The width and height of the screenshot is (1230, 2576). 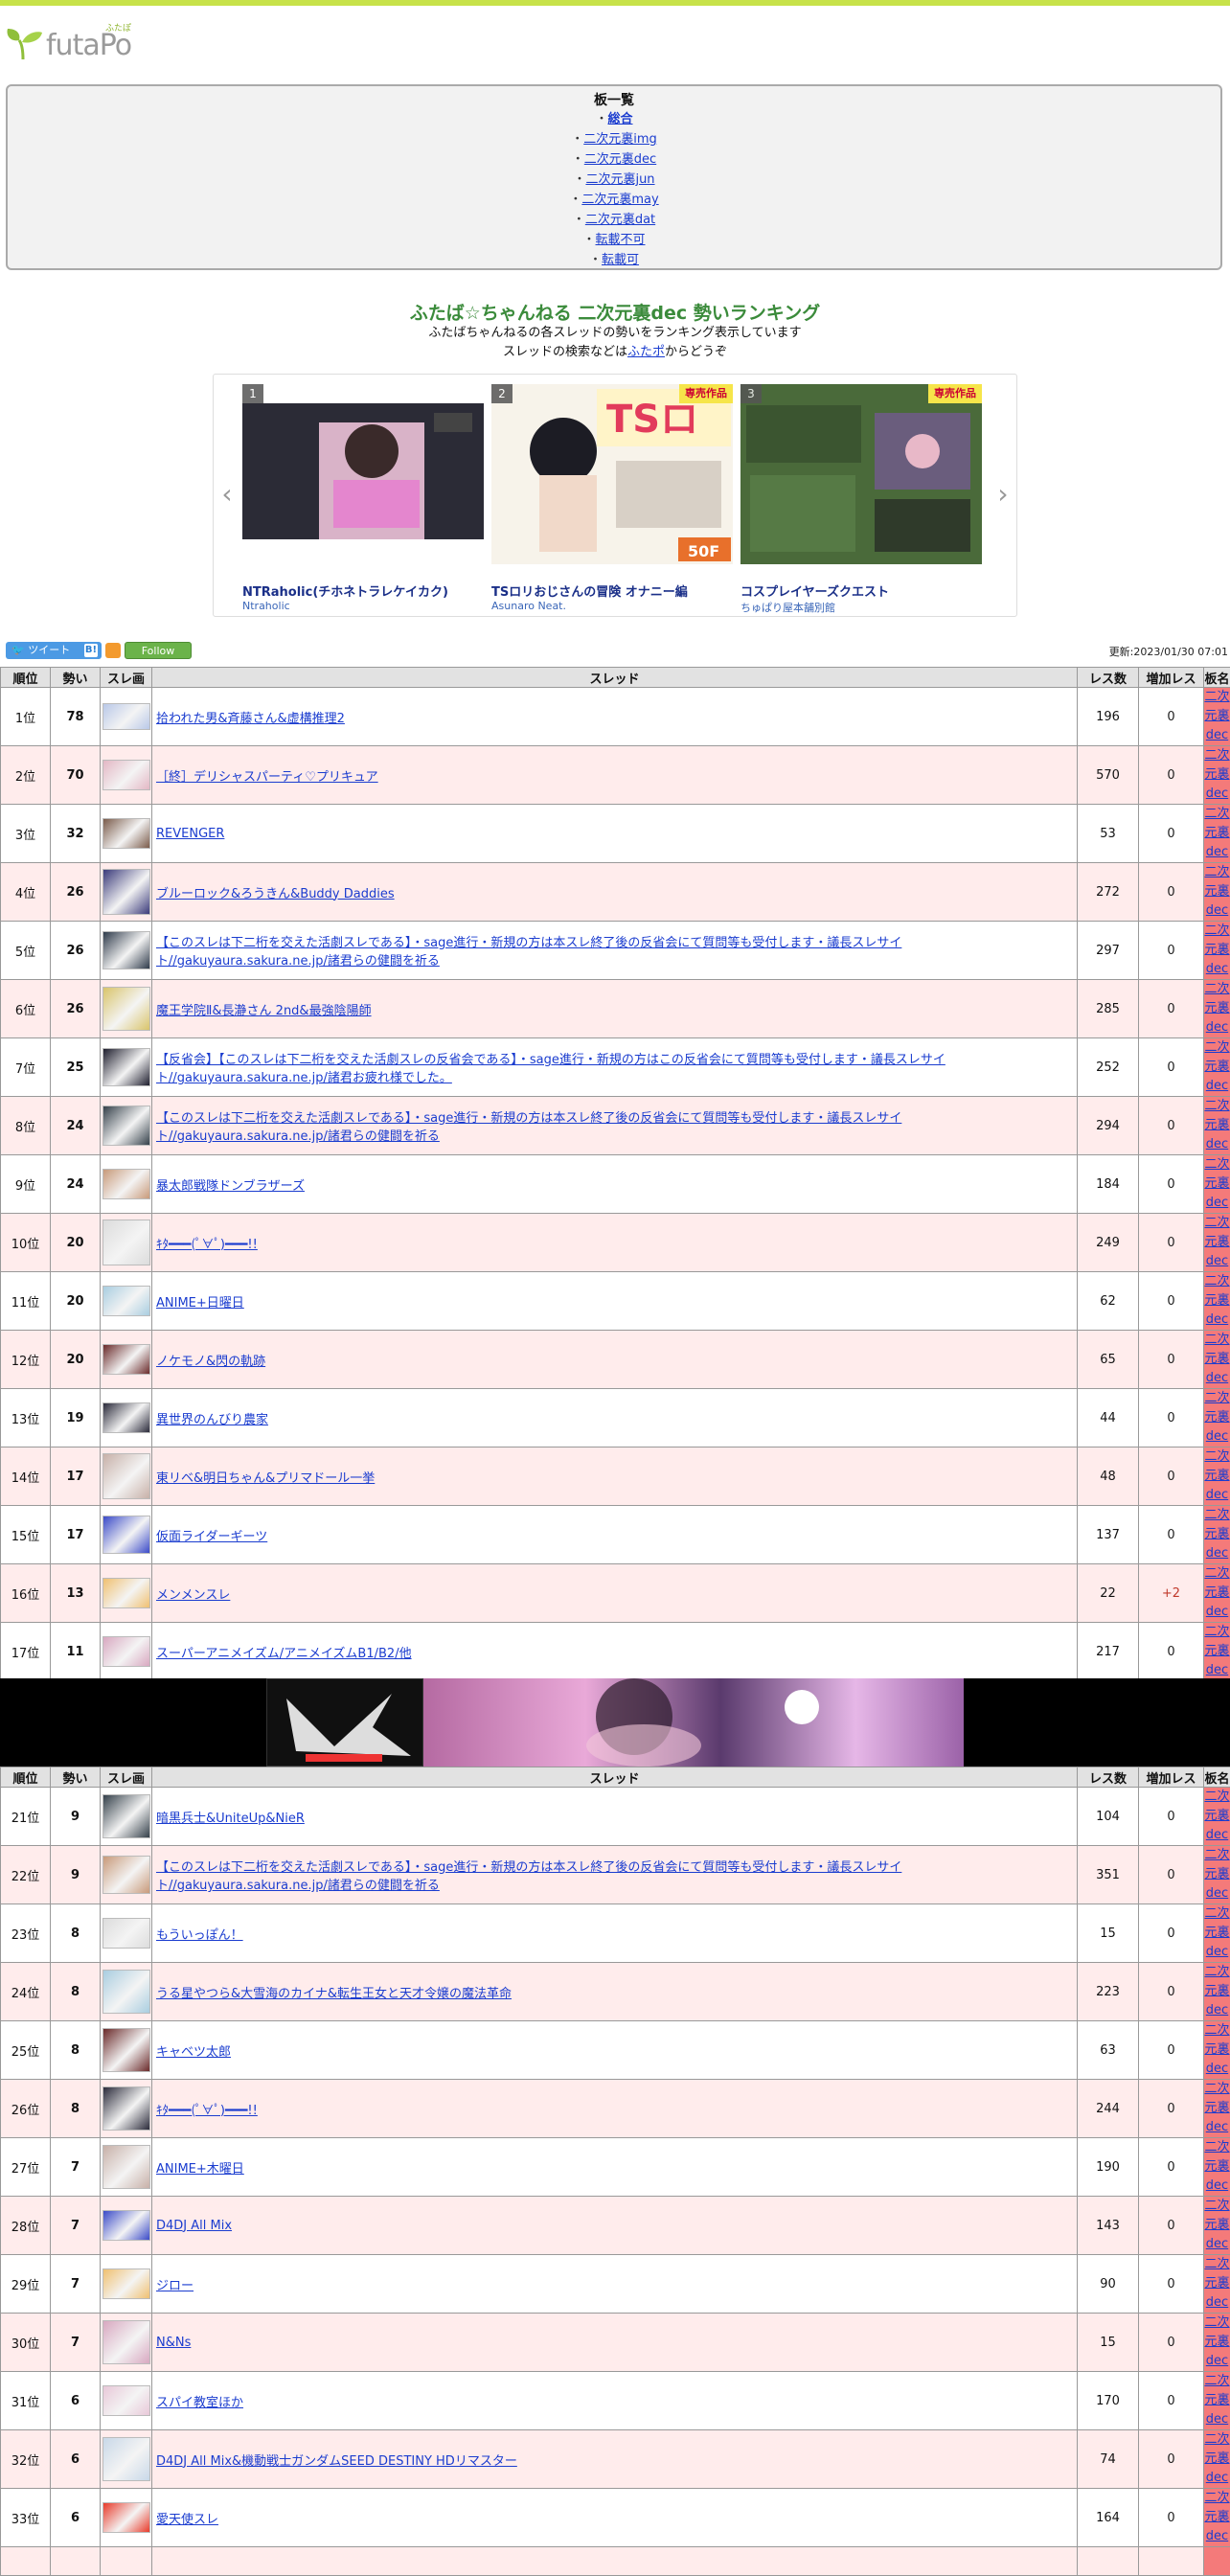 What do you see at coordinates (78, 41) in the screenshot?
I see `site-logo: futaPo ふたぽ` at bounding box center [78, 41].